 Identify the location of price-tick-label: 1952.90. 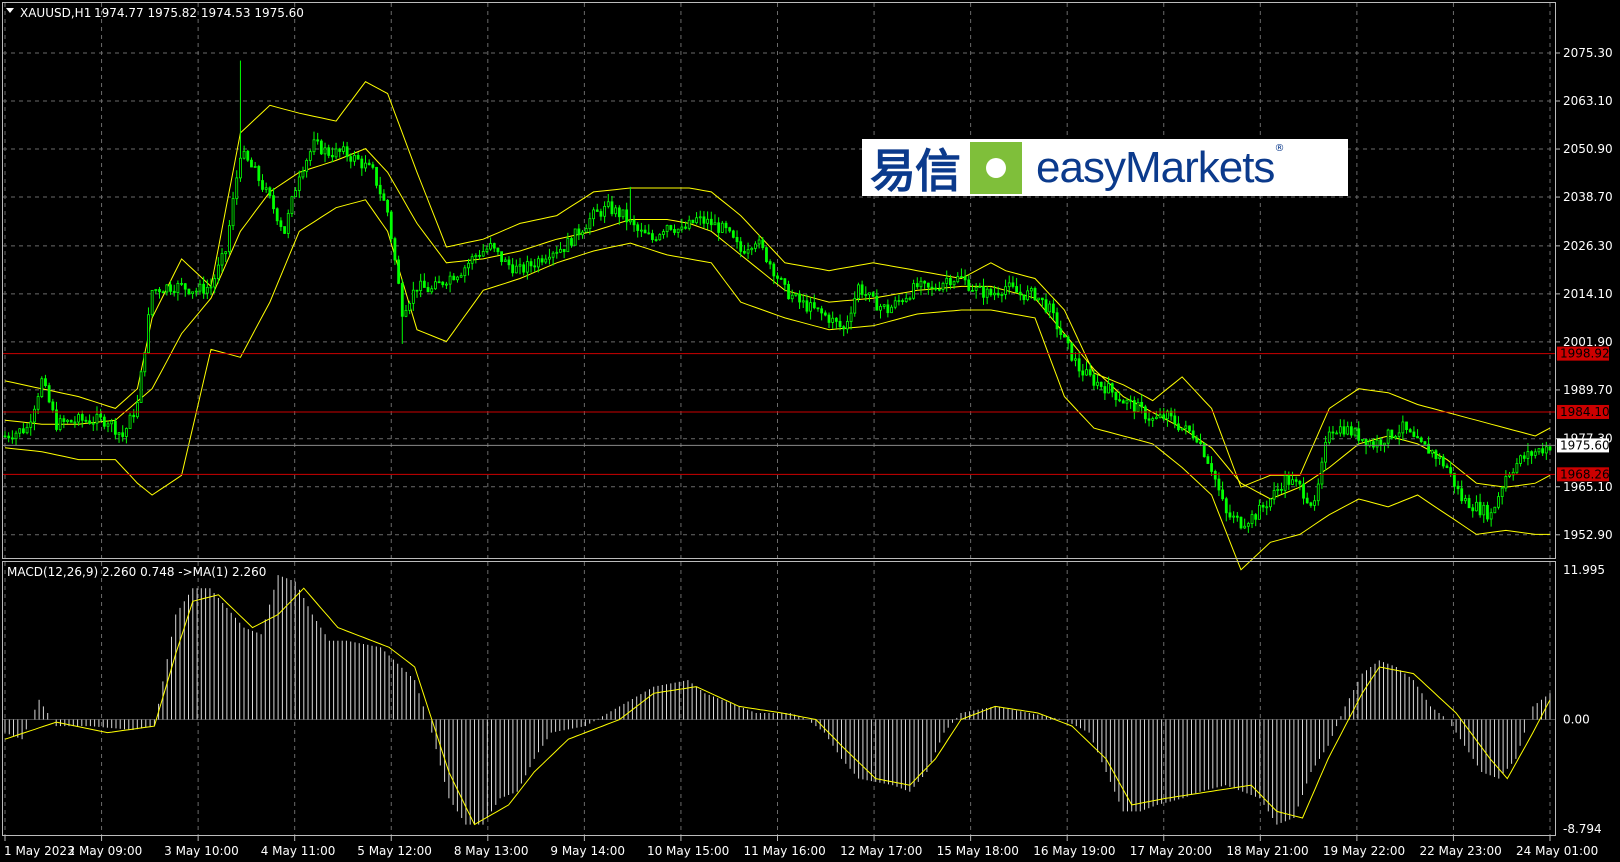
(1588, 535).